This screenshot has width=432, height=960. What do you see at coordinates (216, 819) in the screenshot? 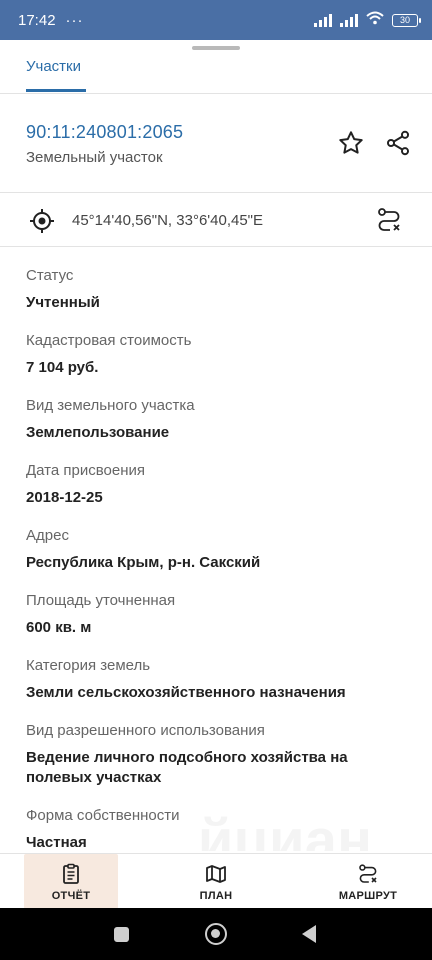
I see `field-ownership: Форма собственности Частная` at bounding box center [216, 819].